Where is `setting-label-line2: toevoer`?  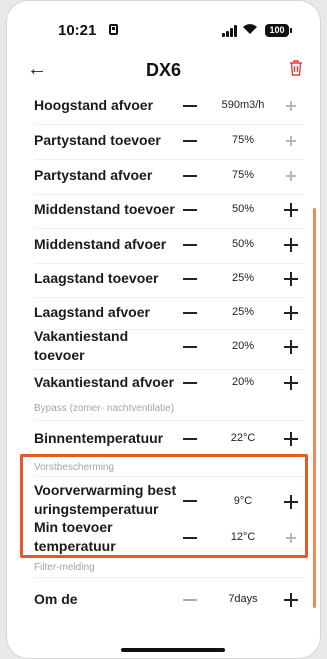
setting-label-line2: toevoer is located at coordinates (59, 355).